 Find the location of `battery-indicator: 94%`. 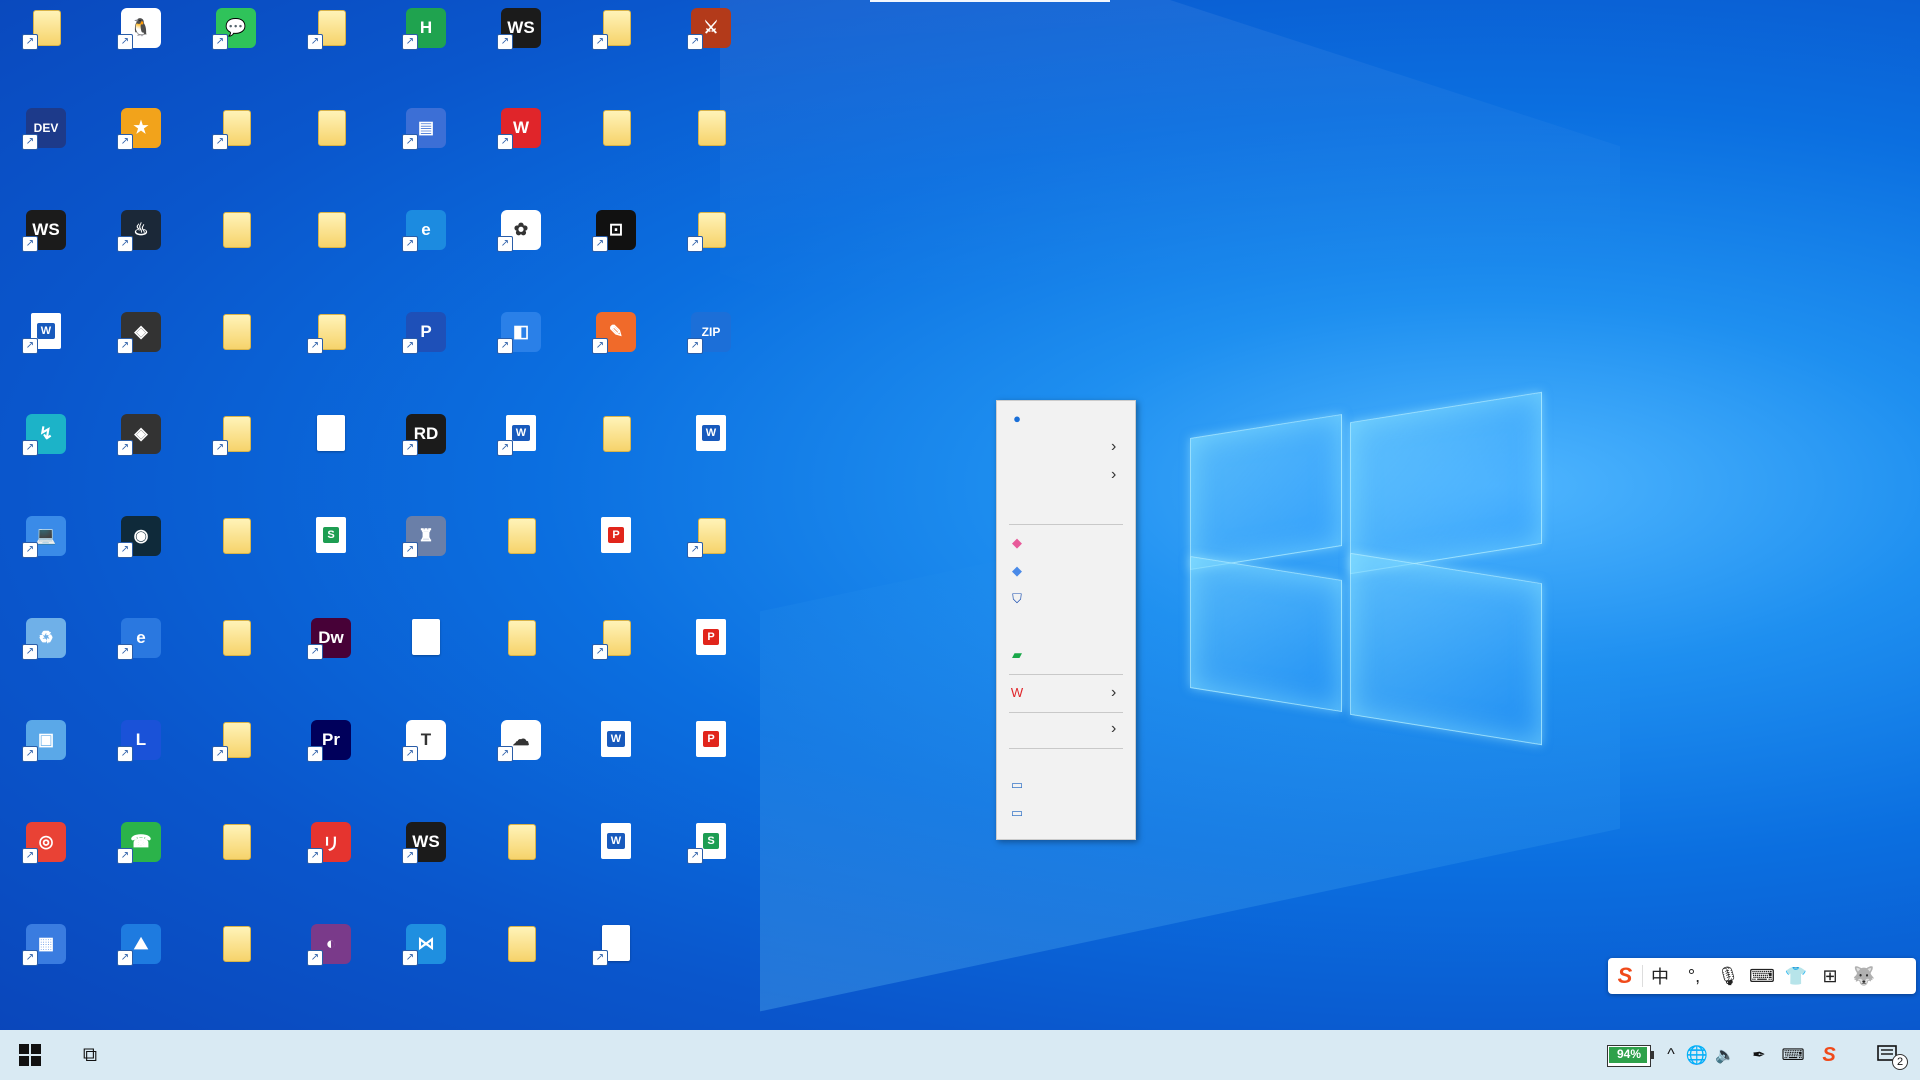

battery-indicator: 94% is located at coordinates (1630, 1056).